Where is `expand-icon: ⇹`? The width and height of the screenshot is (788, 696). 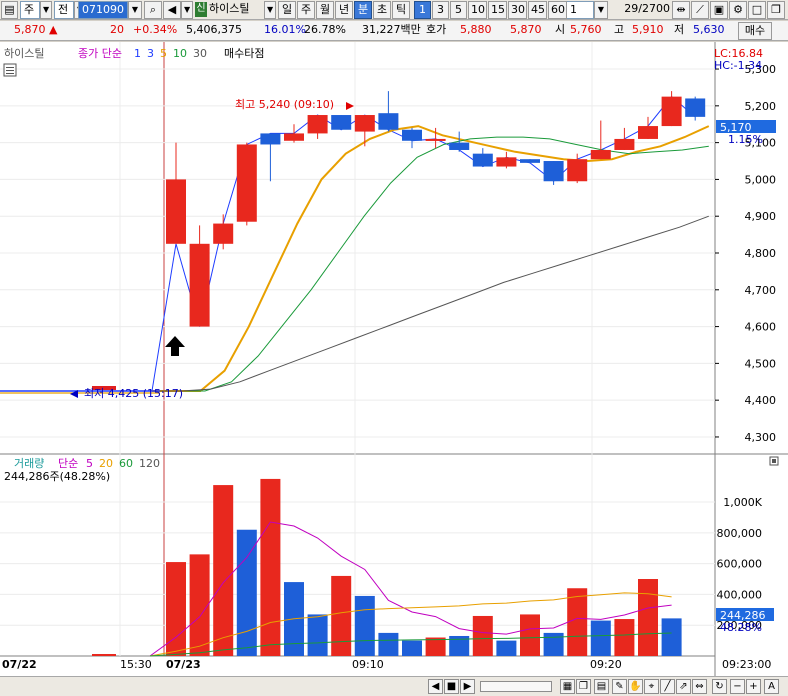 expand-icon: ⇹ is located at coordinates (681, 10).